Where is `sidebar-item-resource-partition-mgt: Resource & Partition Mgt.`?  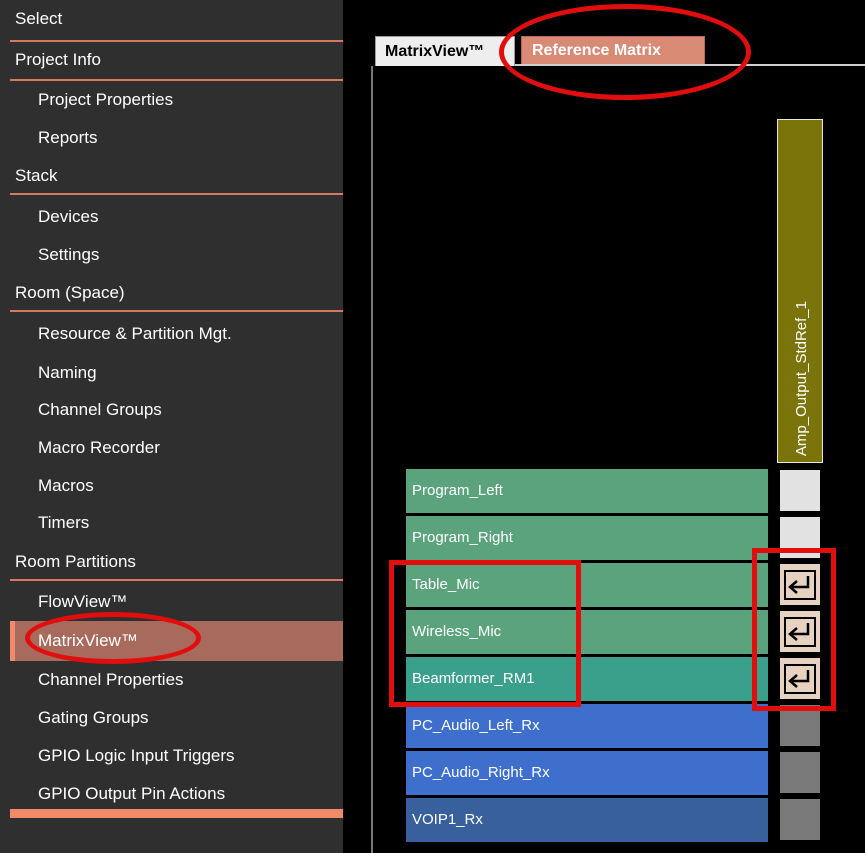
sidebar-item-resource-partition-mgt: Resource & Partition Mgt. is located at coordinates (190, 334).